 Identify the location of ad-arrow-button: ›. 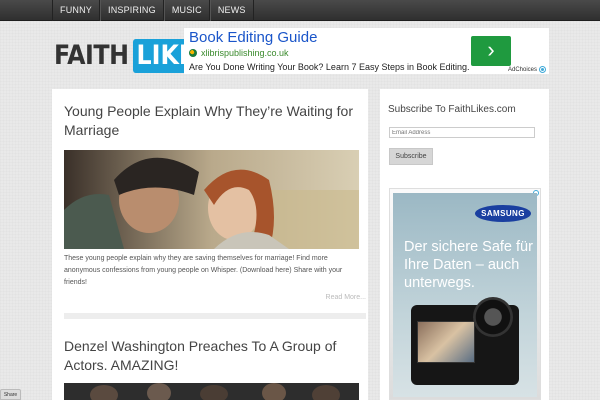
(491, 51).